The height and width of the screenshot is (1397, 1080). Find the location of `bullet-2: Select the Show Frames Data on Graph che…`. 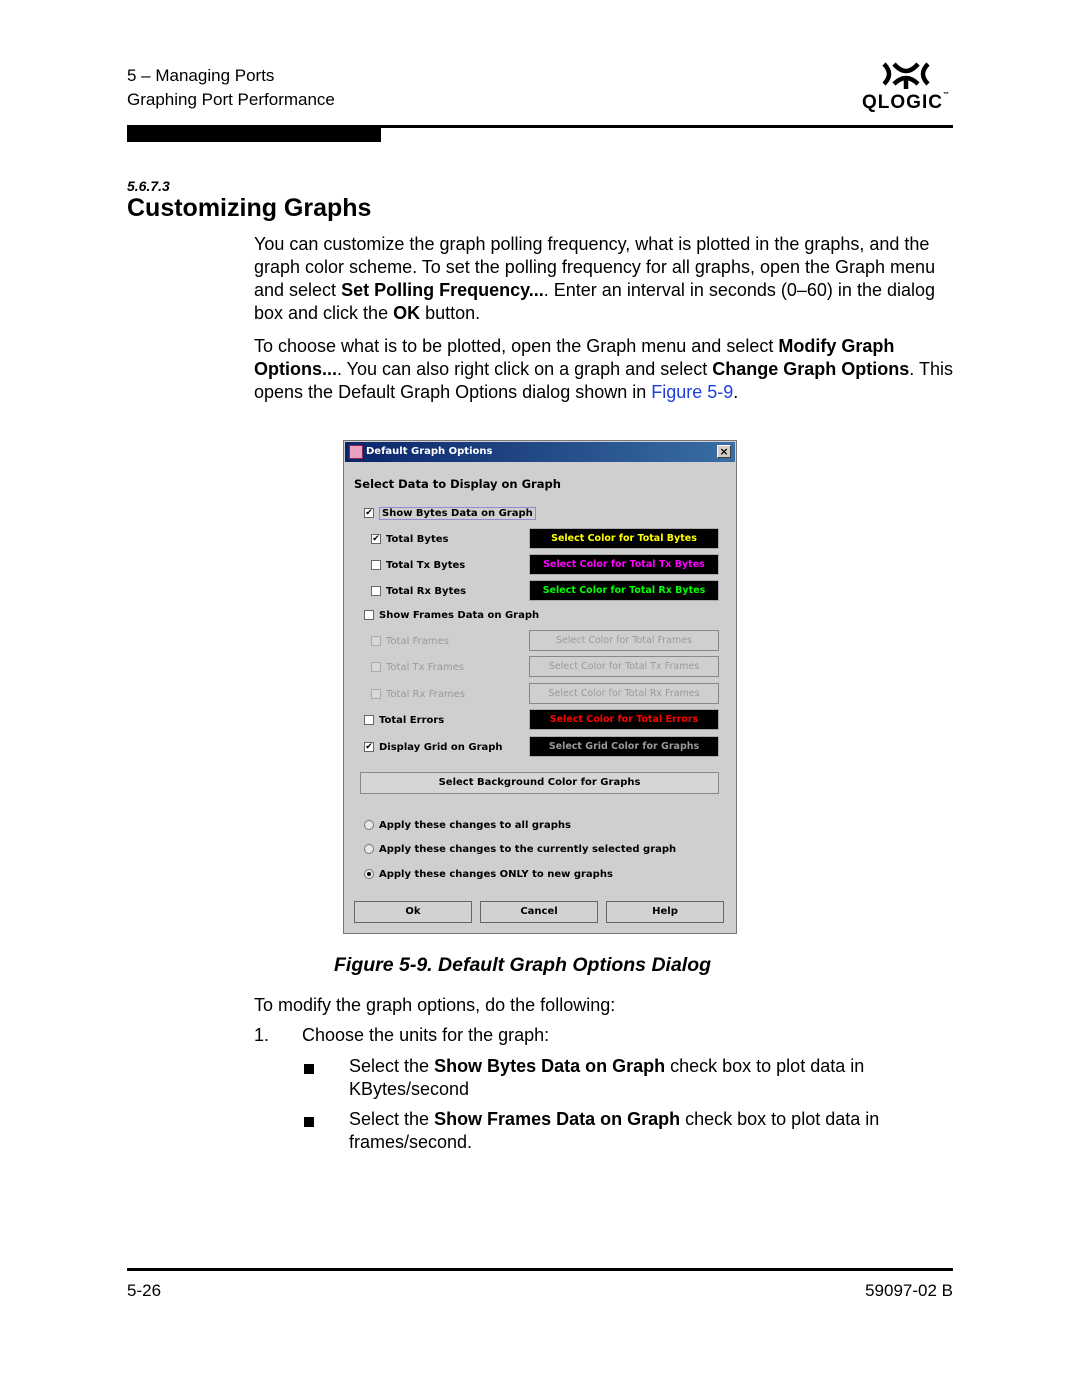

bullet-2: Select the Show Frames Data on Graph che… is located at coordinates (614, 1130).